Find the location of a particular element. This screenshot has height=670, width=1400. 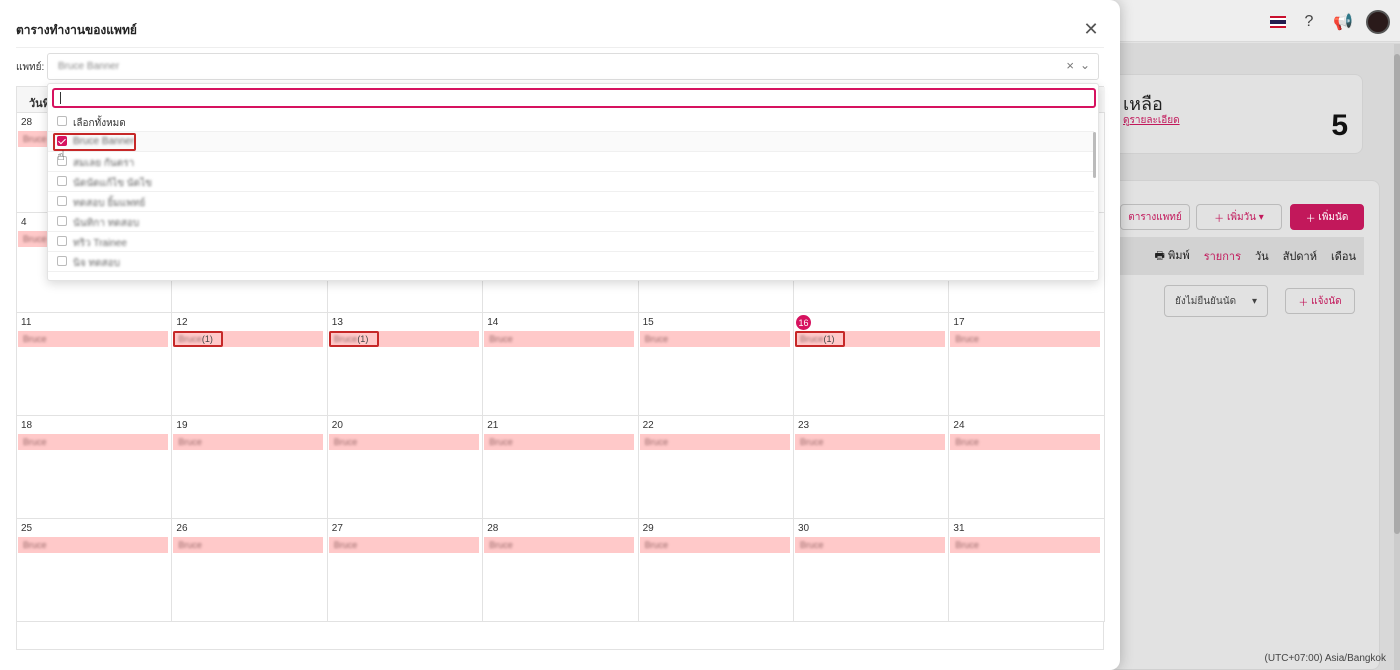

day-number: 13 is located at coordinates (337, 322).